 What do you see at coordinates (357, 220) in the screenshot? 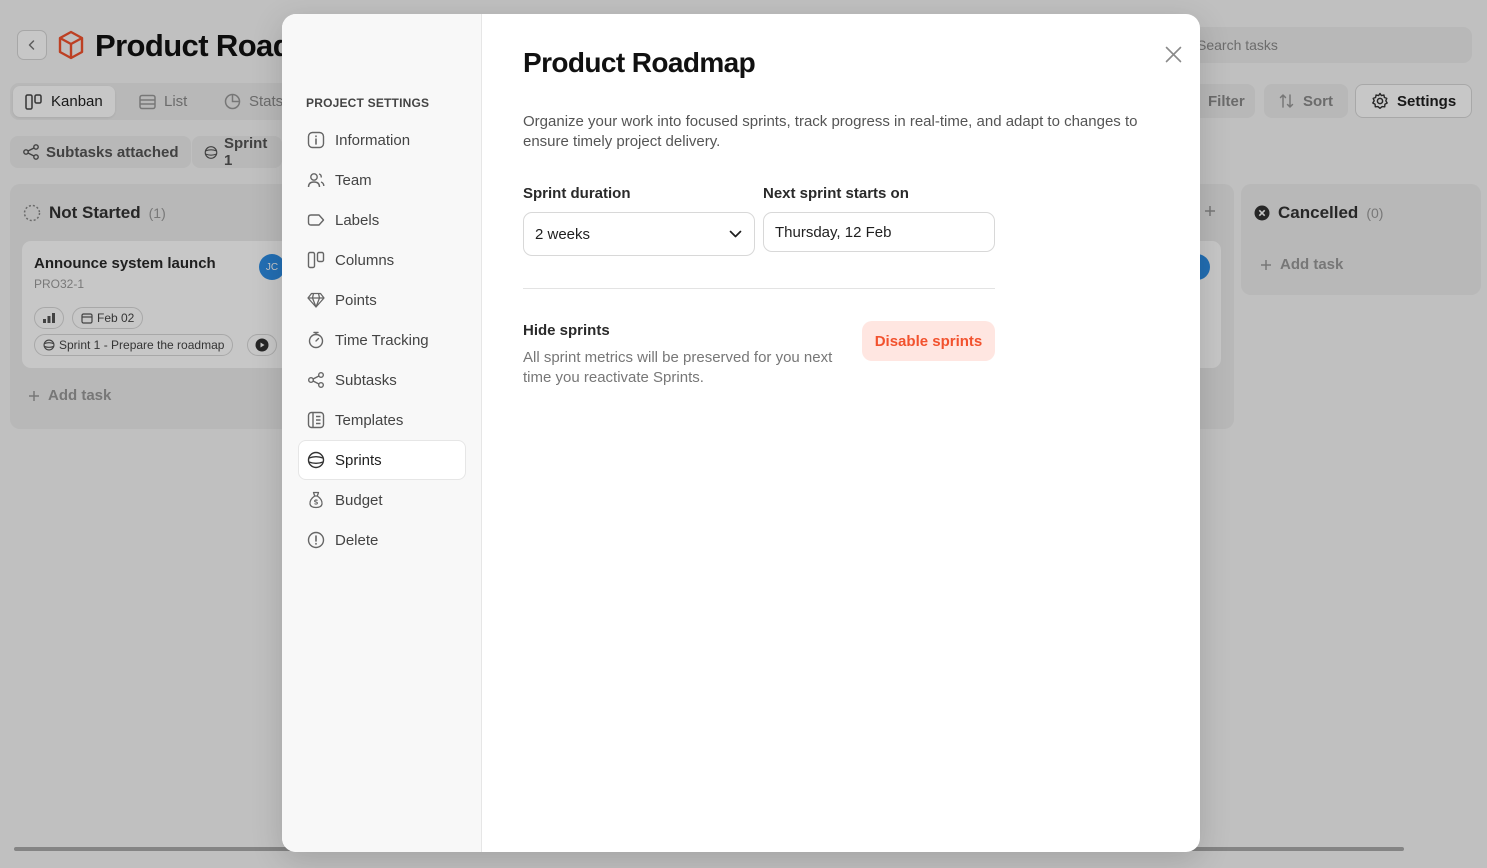
I see `sidebar-item-label: Labels` at bounding box center [357, 220].